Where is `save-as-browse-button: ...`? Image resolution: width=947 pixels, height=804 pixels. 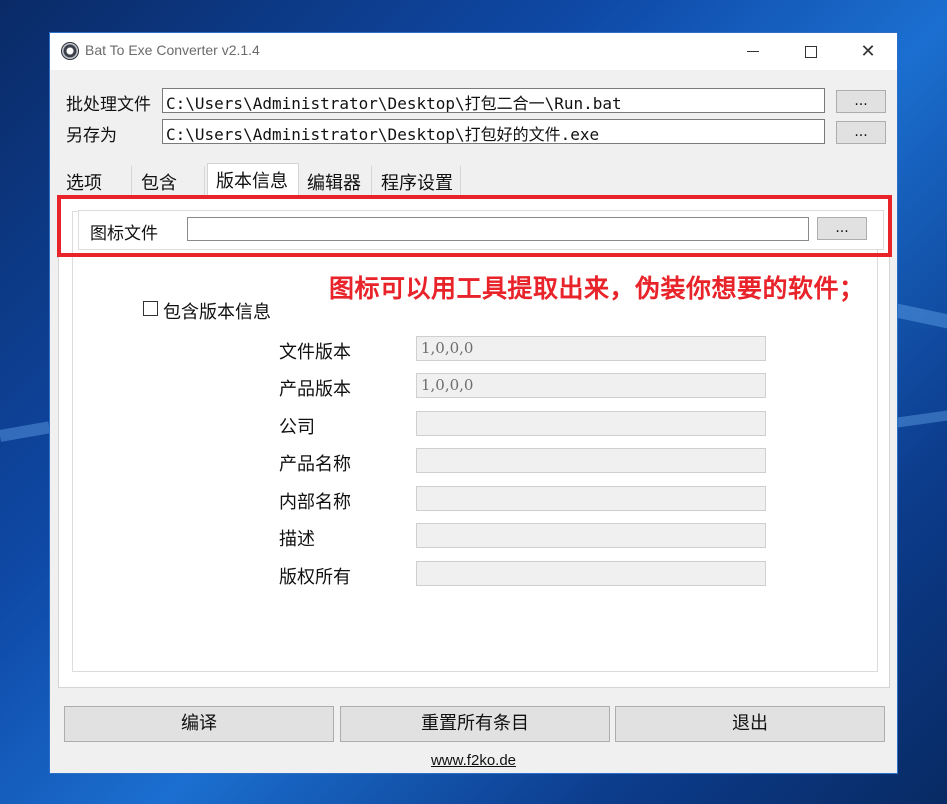
save-as-browse-button: ... is located at coordinates (861, 132).